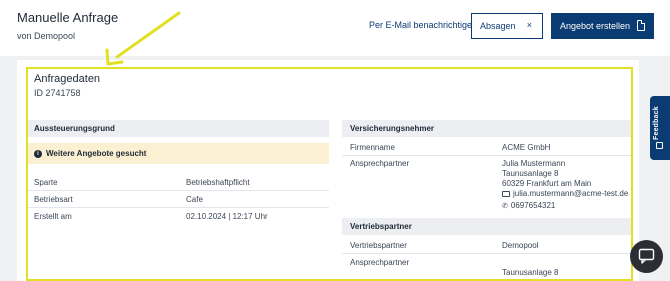 Image resolution: width=670 pixels, height=281 pixels. I want to click on insured-contact-phone-line: ✆ 0697654321, so click(528, 205).